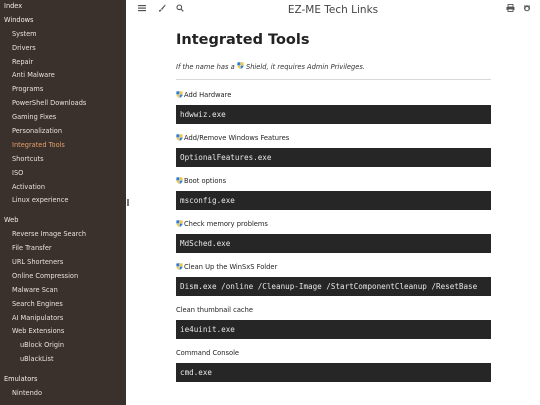  Describe the element at coordinates (63, 160) in the screenshot. I see `sidebar-item: Shortcuts` at that location.